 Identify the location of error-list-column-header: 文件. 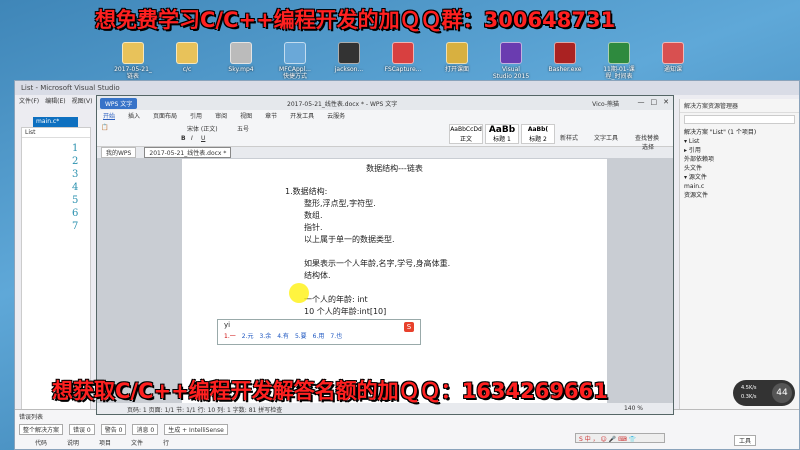
(137, 442).